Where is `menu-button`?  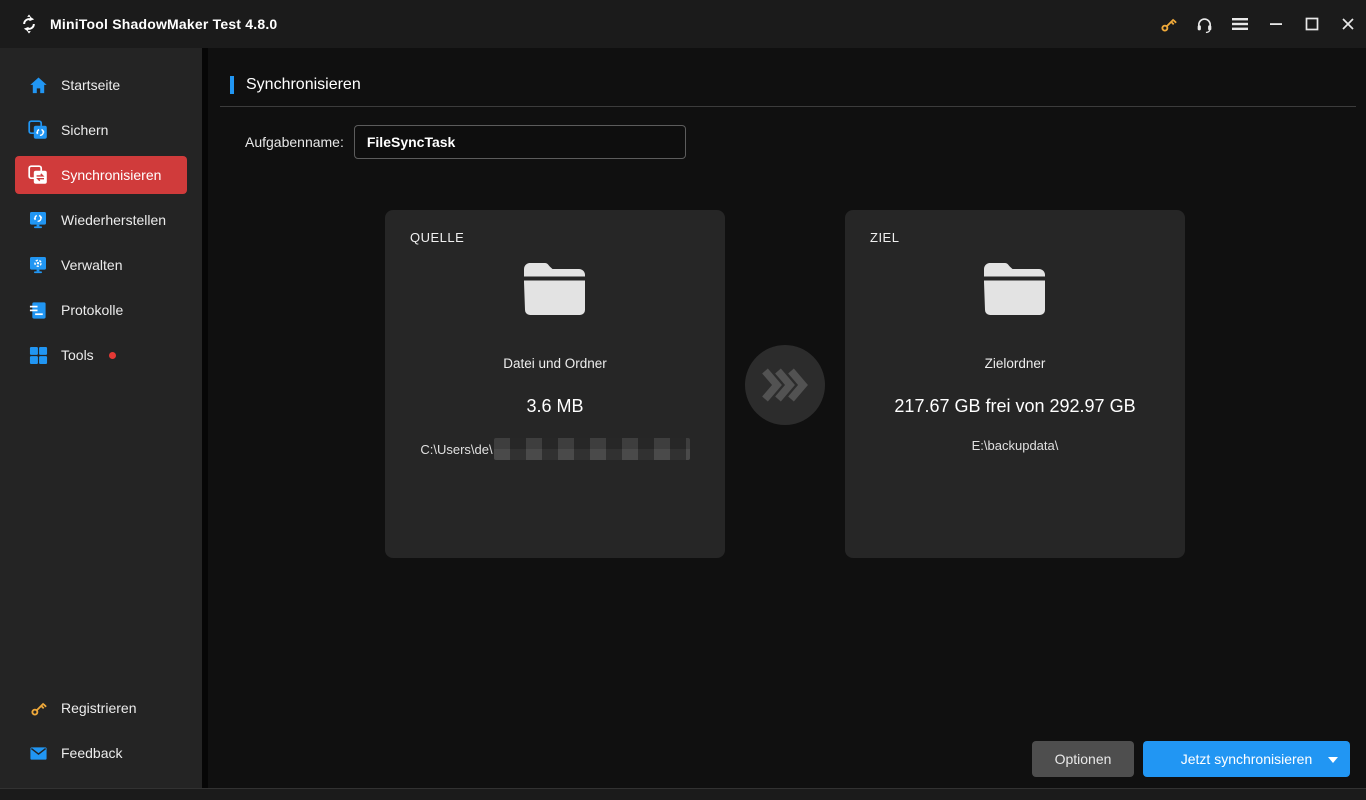 menu-button is located at coordinates (1240, 24).